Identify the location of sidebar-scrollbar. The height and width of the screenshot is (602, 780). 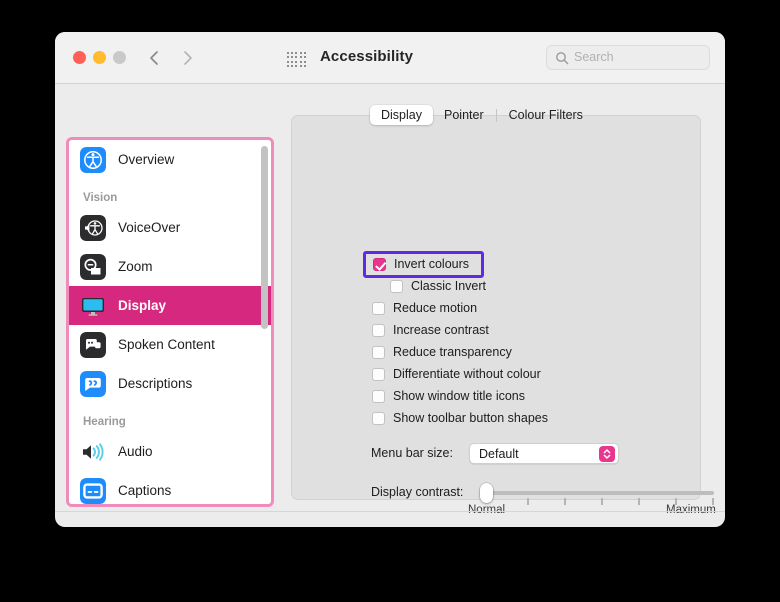
(264, 237).